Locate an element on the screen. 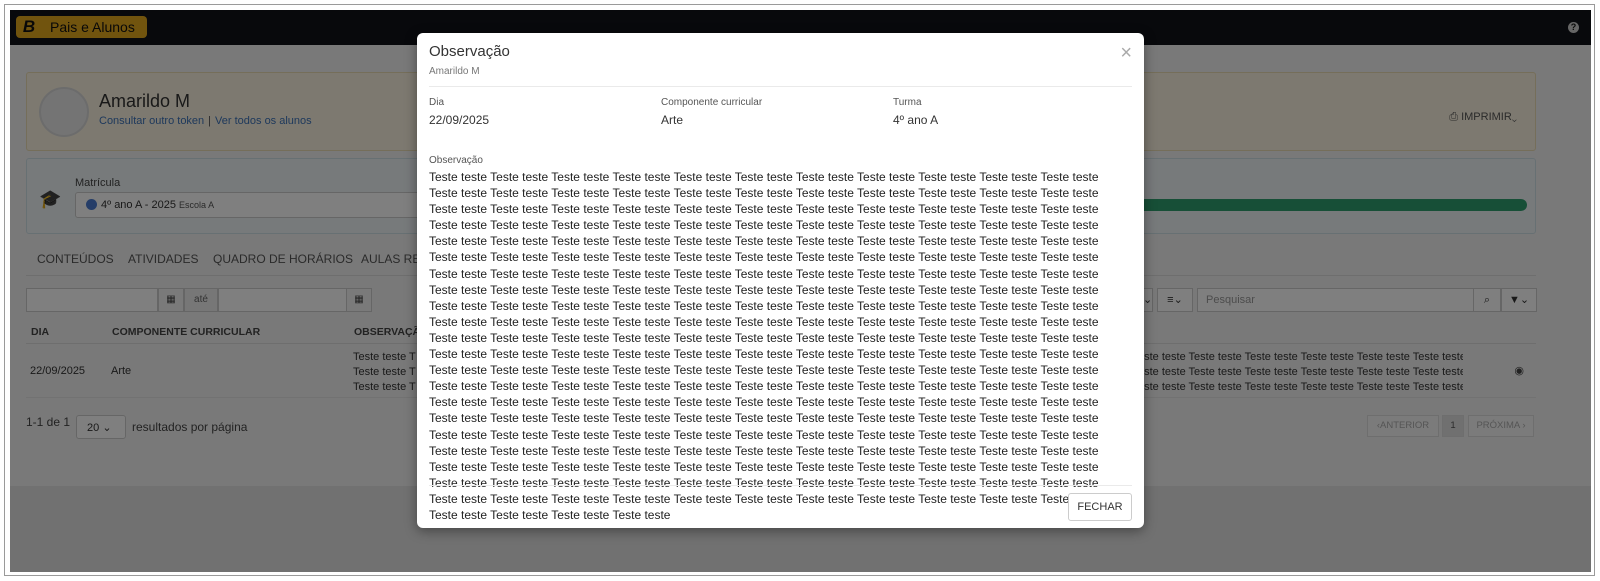  componente-label: Componente curricular is located at coordinates (712, 102).